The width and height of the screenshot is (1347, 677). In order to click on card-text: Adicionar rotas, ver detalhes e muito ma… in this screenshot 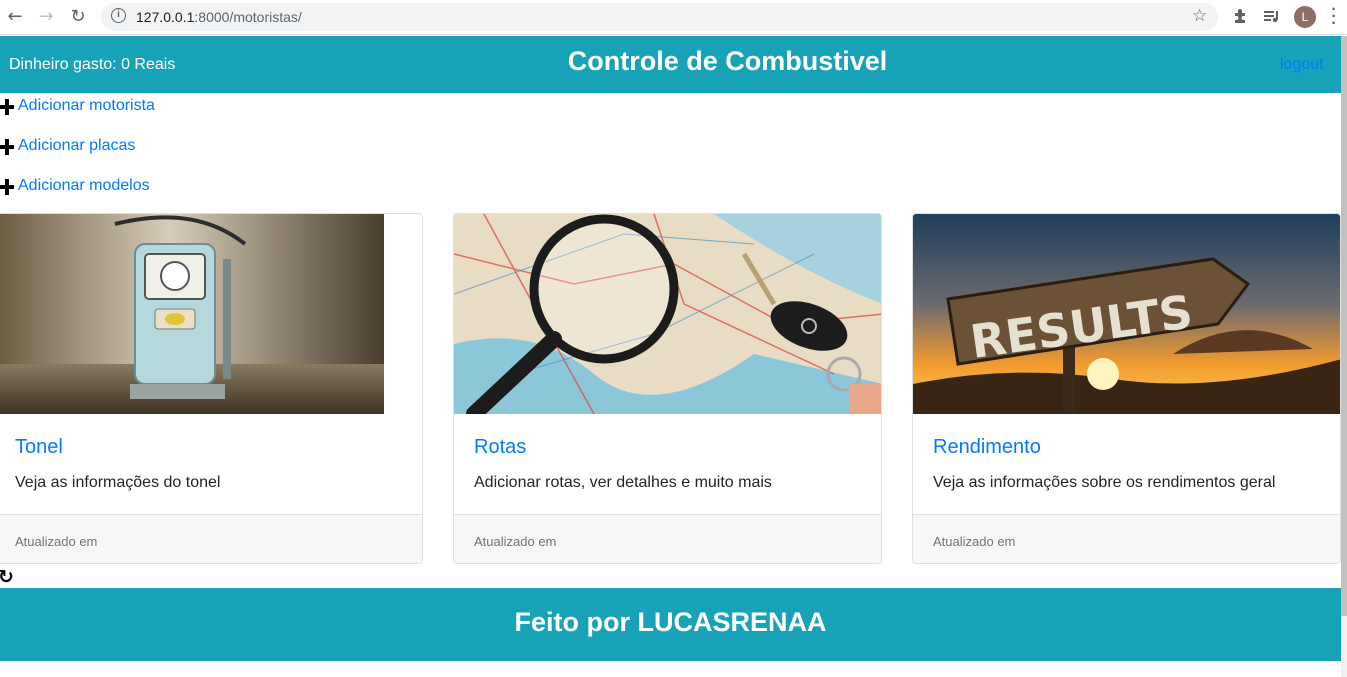, I will do `click(623, 482)`.